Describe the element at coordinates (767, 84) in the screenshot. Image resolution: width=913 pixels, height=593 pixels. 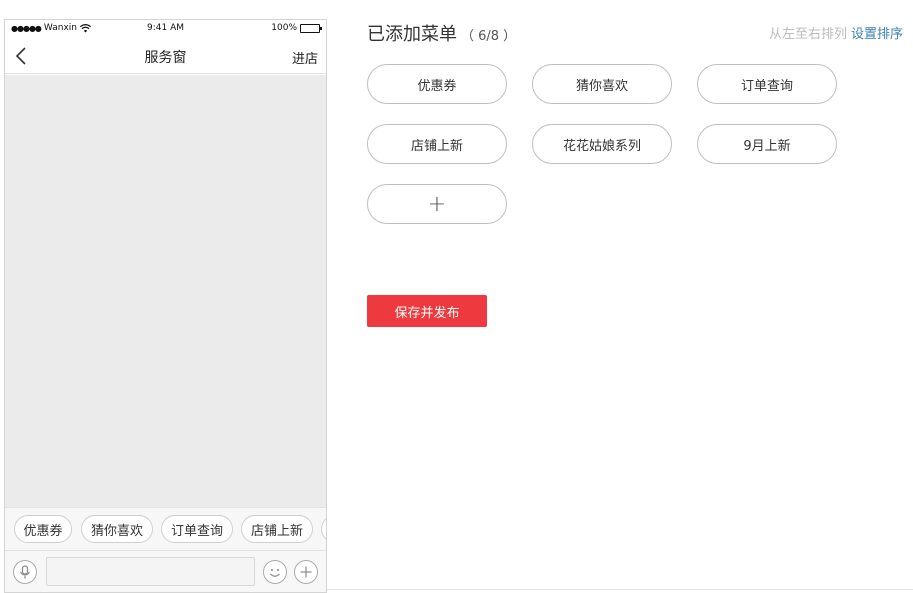
I see `menu-item-button: 订单查询` at that location.